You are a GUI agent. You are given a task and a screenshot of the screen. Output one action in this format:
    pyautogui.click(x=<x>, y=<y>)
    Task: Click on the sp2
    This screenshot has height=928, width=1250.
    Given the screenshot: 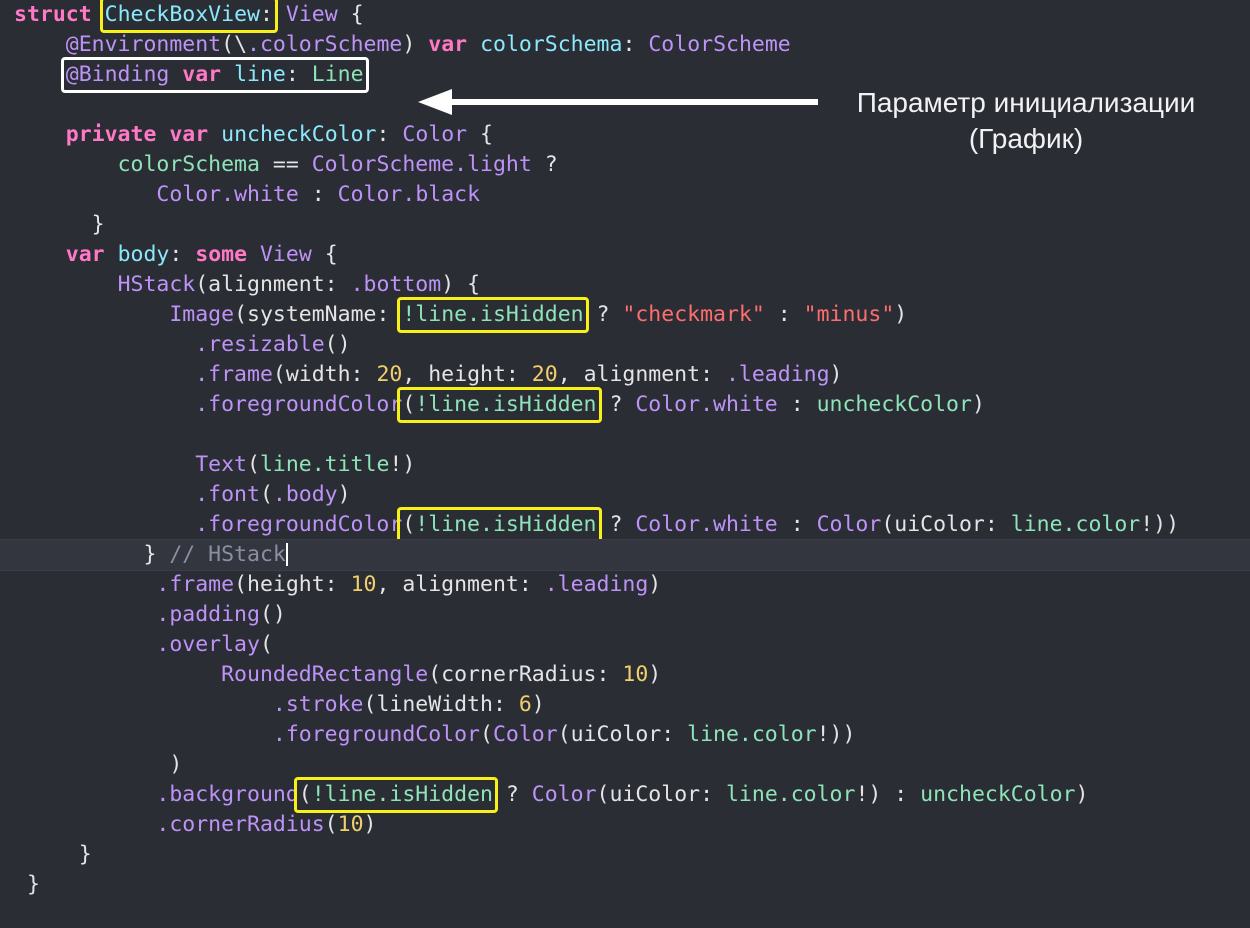 What is the action you would take?
    pyautogui.click(x=253, y=254)
    